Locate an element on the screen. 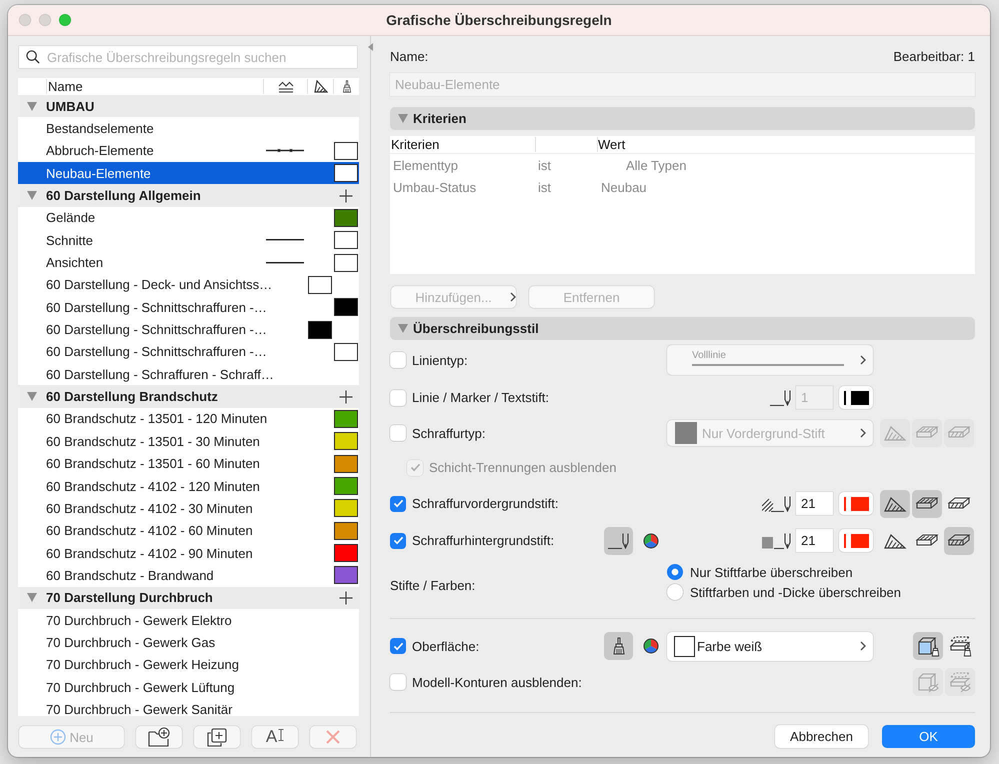 Image resolution: width=999 pixels, height=764 pixels. pen-tool-button is located at coordinates (618, 540).